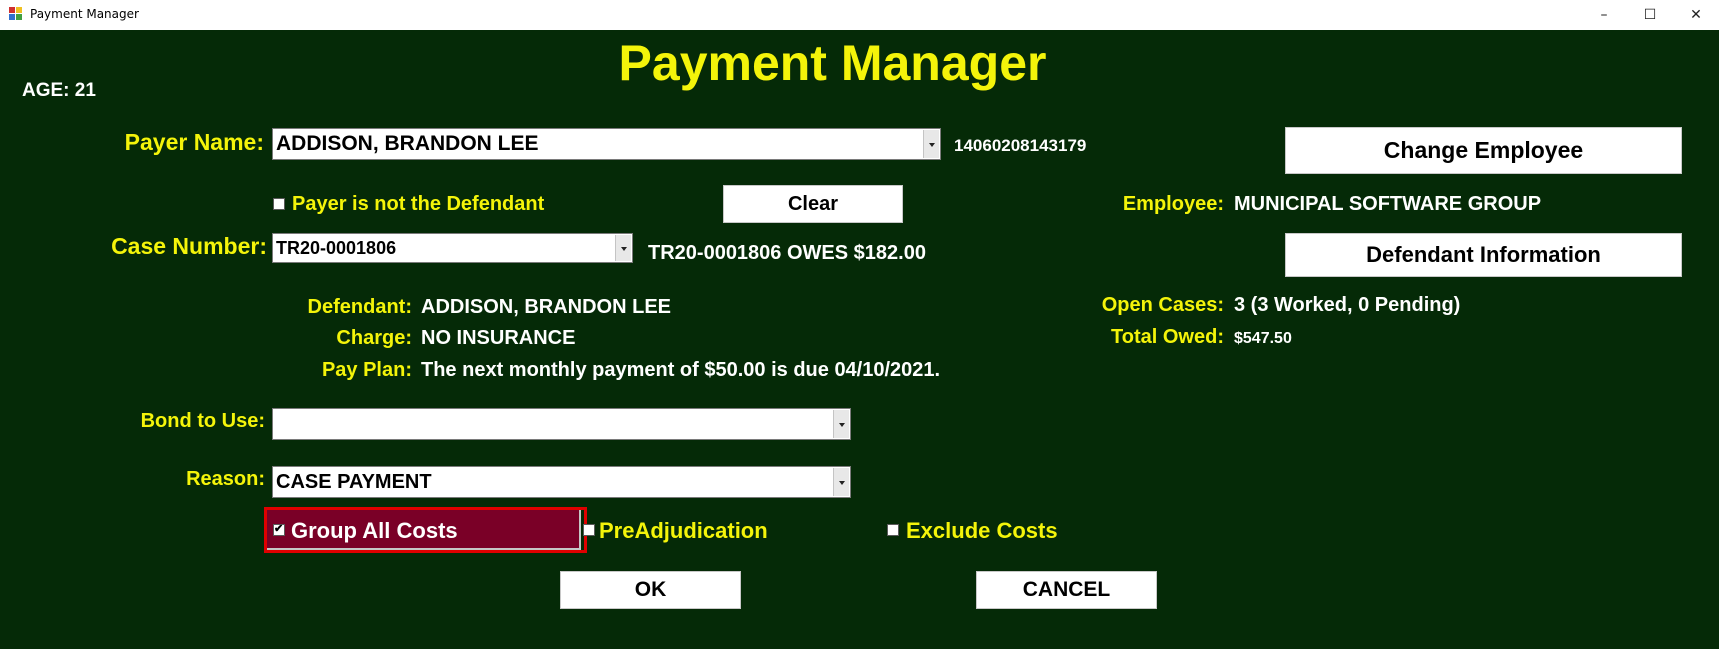 This screenshot has height=649, width=1719. What do you see at coordinates (1173, 204) in the screenshot?
I see `employee-label: Employee:` at bounding box center [1173, 204].